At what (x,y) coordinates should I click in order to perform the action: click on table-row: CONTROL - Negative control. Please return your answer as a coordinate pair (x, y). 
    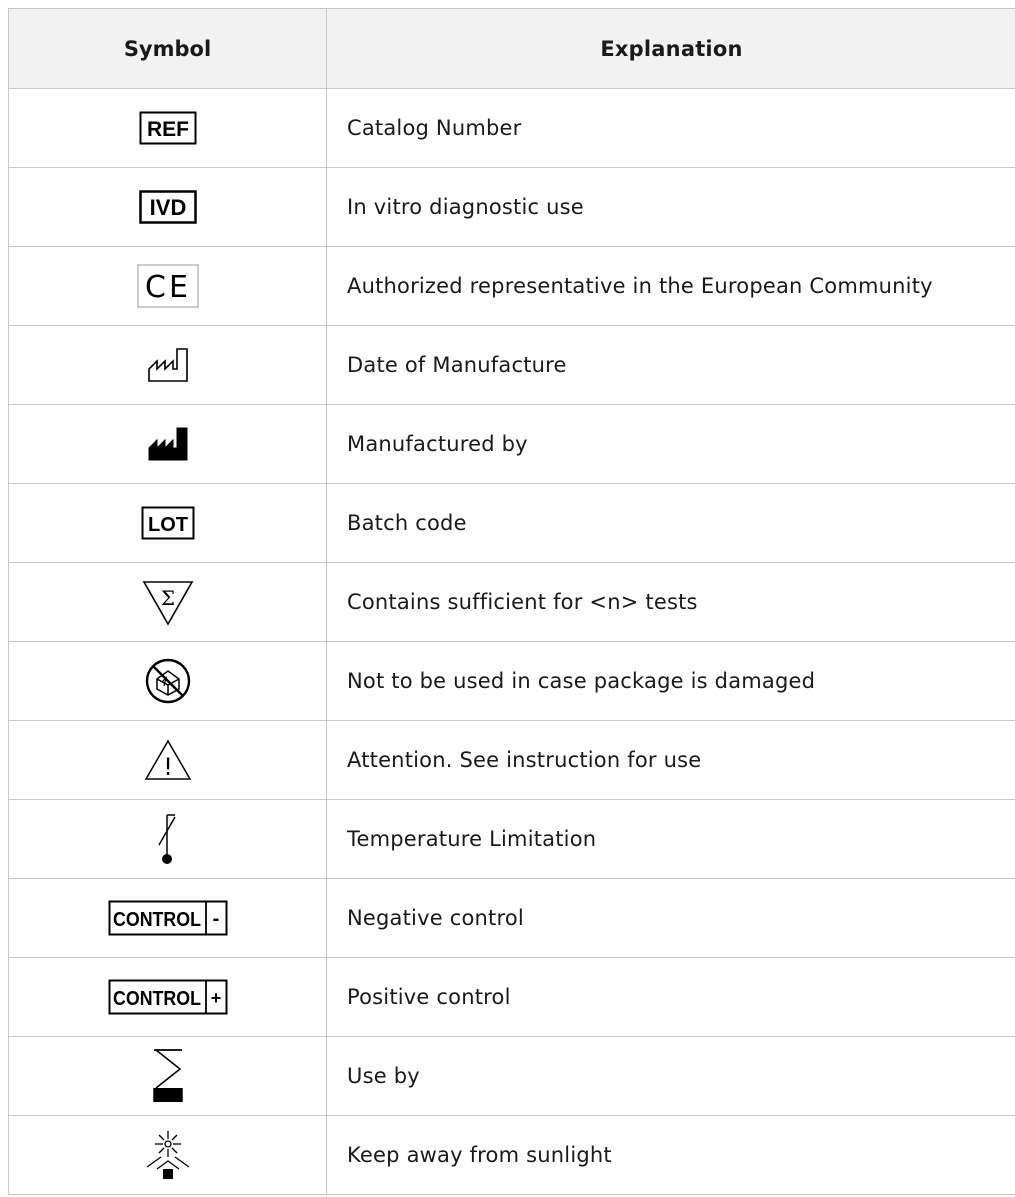
    Looking at the image, I should click on (512, 918).